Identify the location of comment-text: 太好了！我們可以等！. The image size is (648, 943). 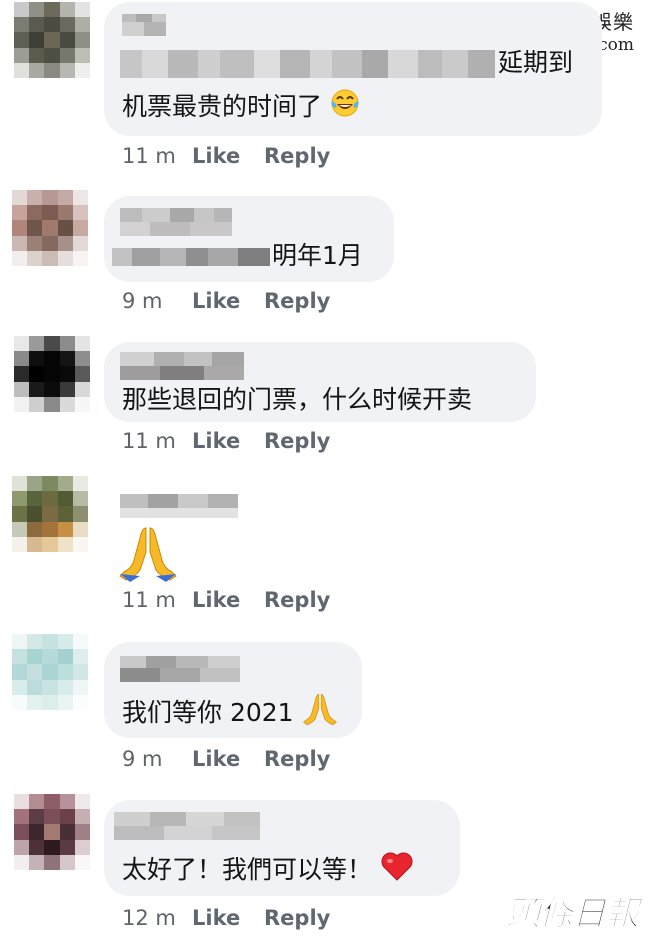
(268, 871).